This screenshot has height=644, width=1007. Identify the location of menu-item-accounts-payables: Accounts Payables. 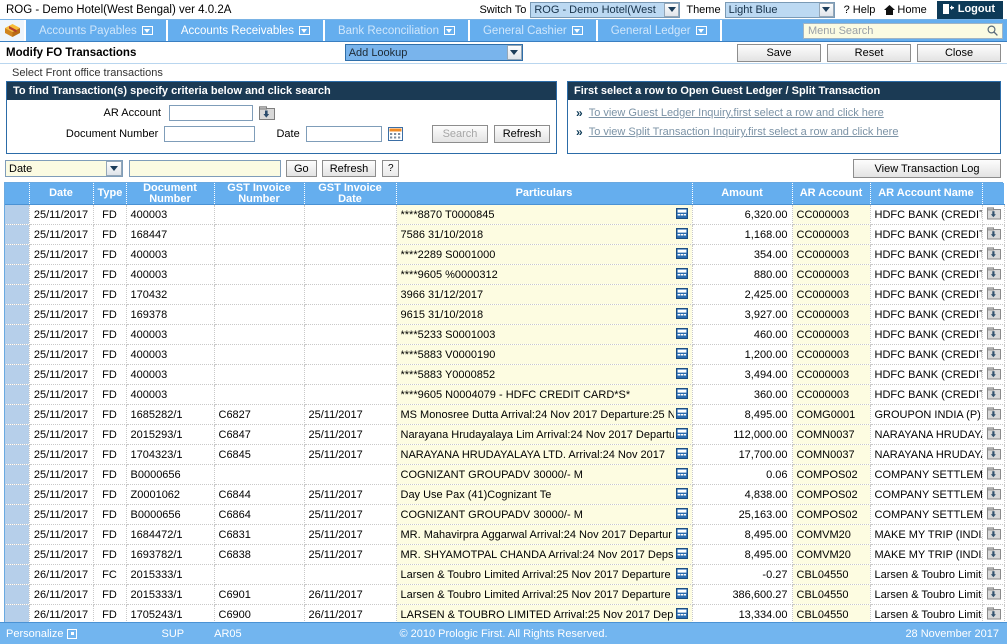
(97, 30).